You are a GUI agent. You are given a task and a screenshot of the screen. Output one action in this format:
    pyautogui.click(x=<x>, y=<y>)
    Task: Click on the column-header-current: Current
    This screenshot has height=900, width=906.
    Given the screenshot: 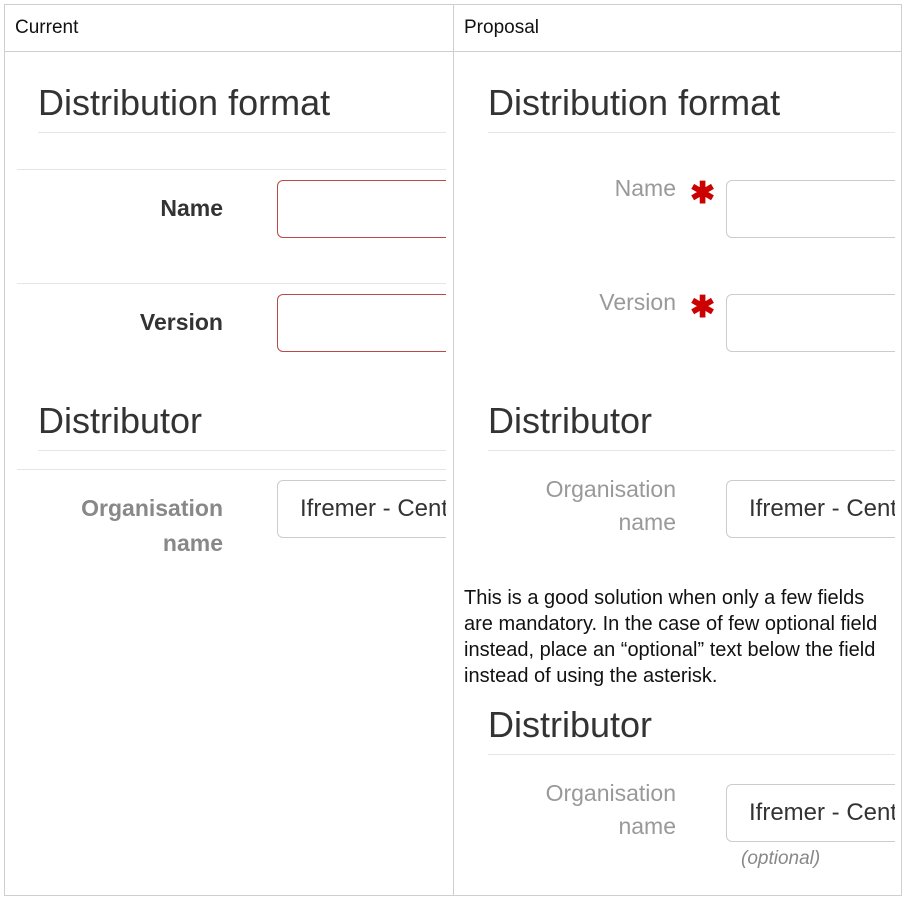 What is the action you would take?
    pyautogui.click(x=47, y=27)
    